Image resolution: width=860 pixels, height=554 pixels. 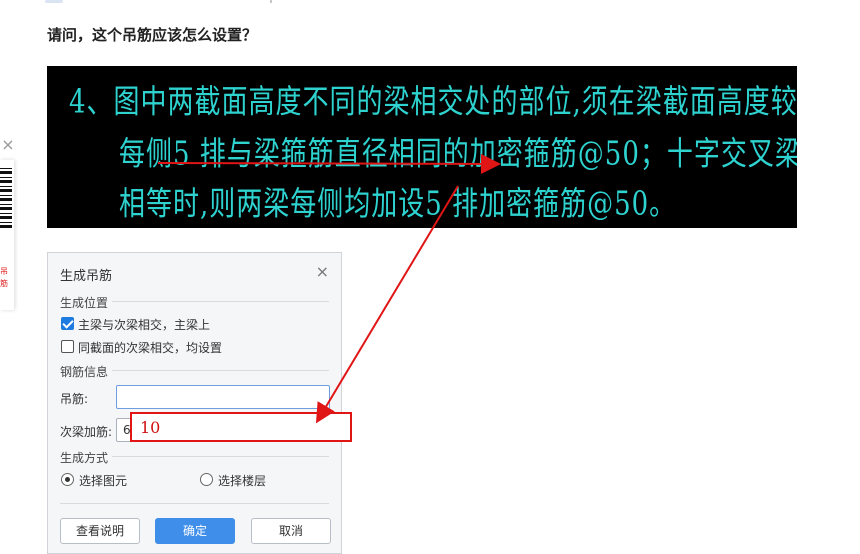 I want to click on select-element-label: 选择图元, so click(x=103, y=481).